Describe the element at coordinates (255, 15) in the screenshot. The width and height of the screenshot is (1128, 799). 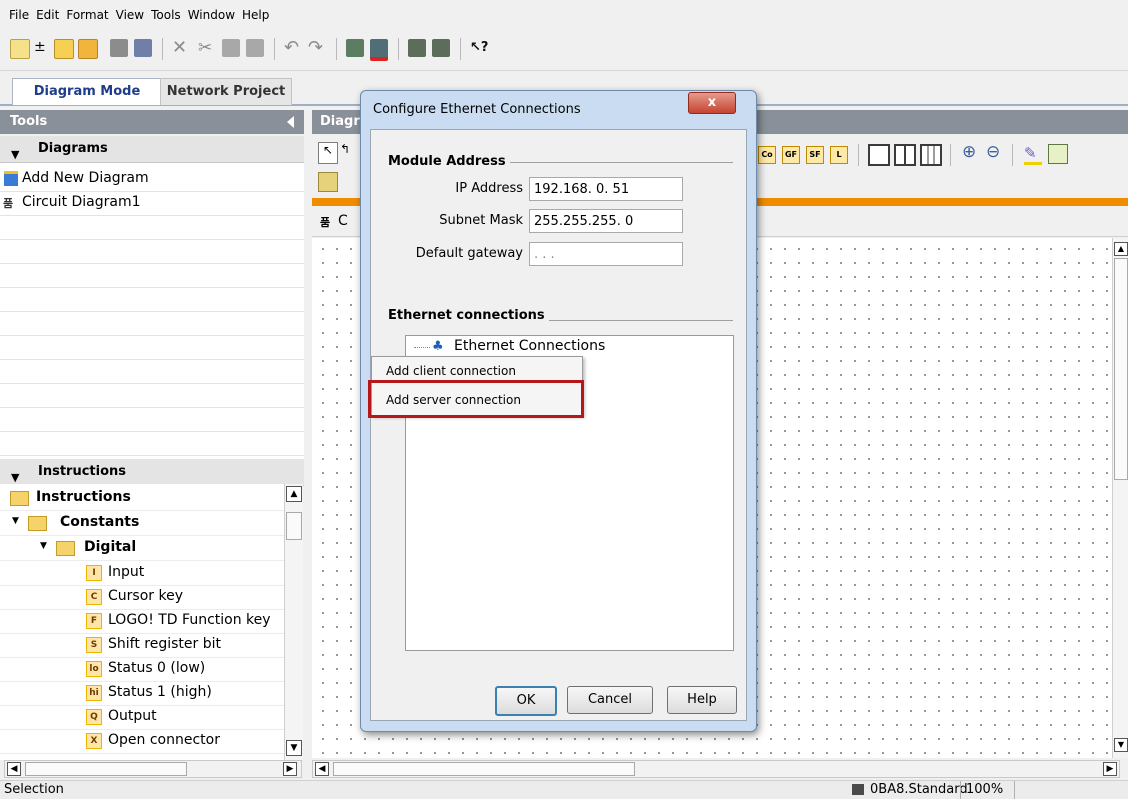
I see `menu-help: Help` at that location.